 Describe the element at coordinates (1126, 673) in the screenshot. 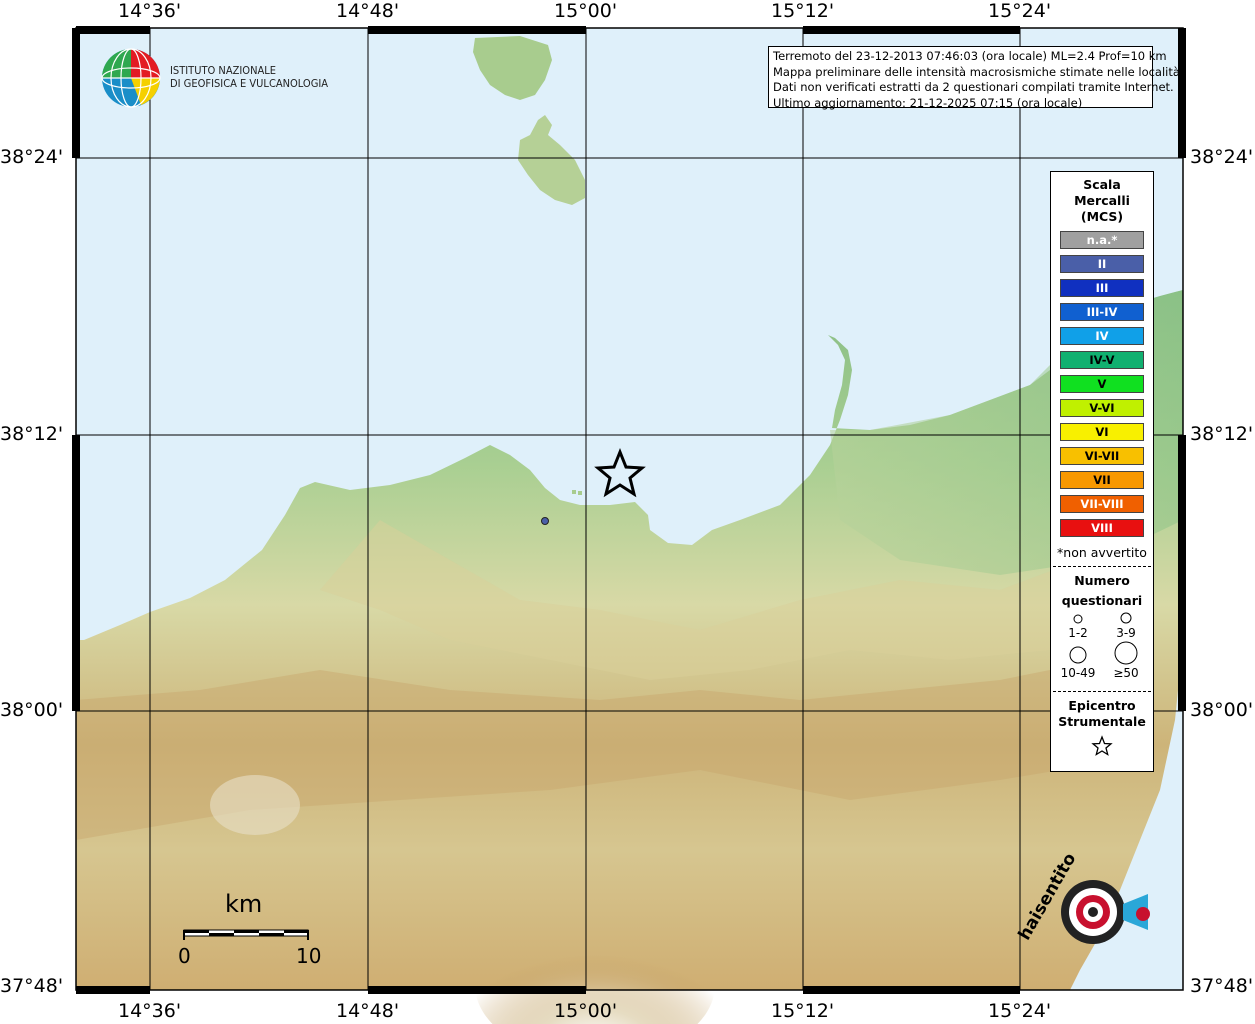

I see `count-label-4: ≥50` at that location.